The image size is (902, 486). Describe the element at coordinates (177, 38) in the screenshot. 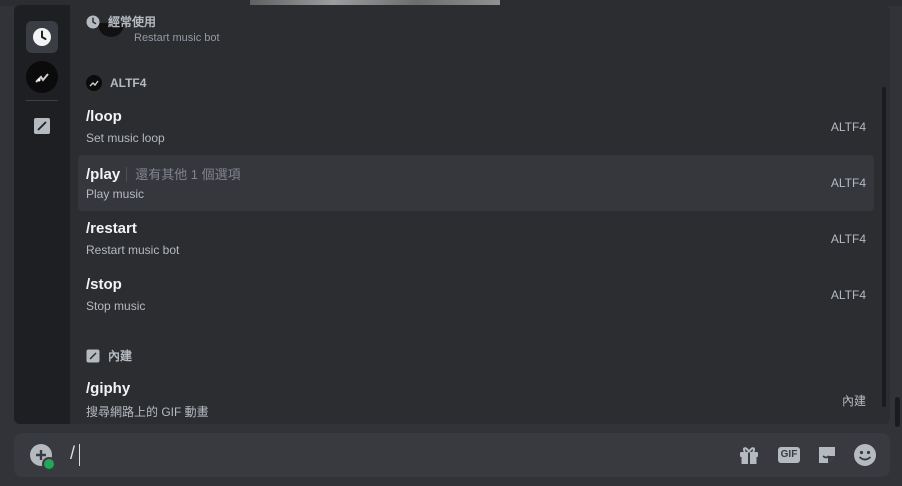

I see `peek-item-desc: Restart music bot` at that location.